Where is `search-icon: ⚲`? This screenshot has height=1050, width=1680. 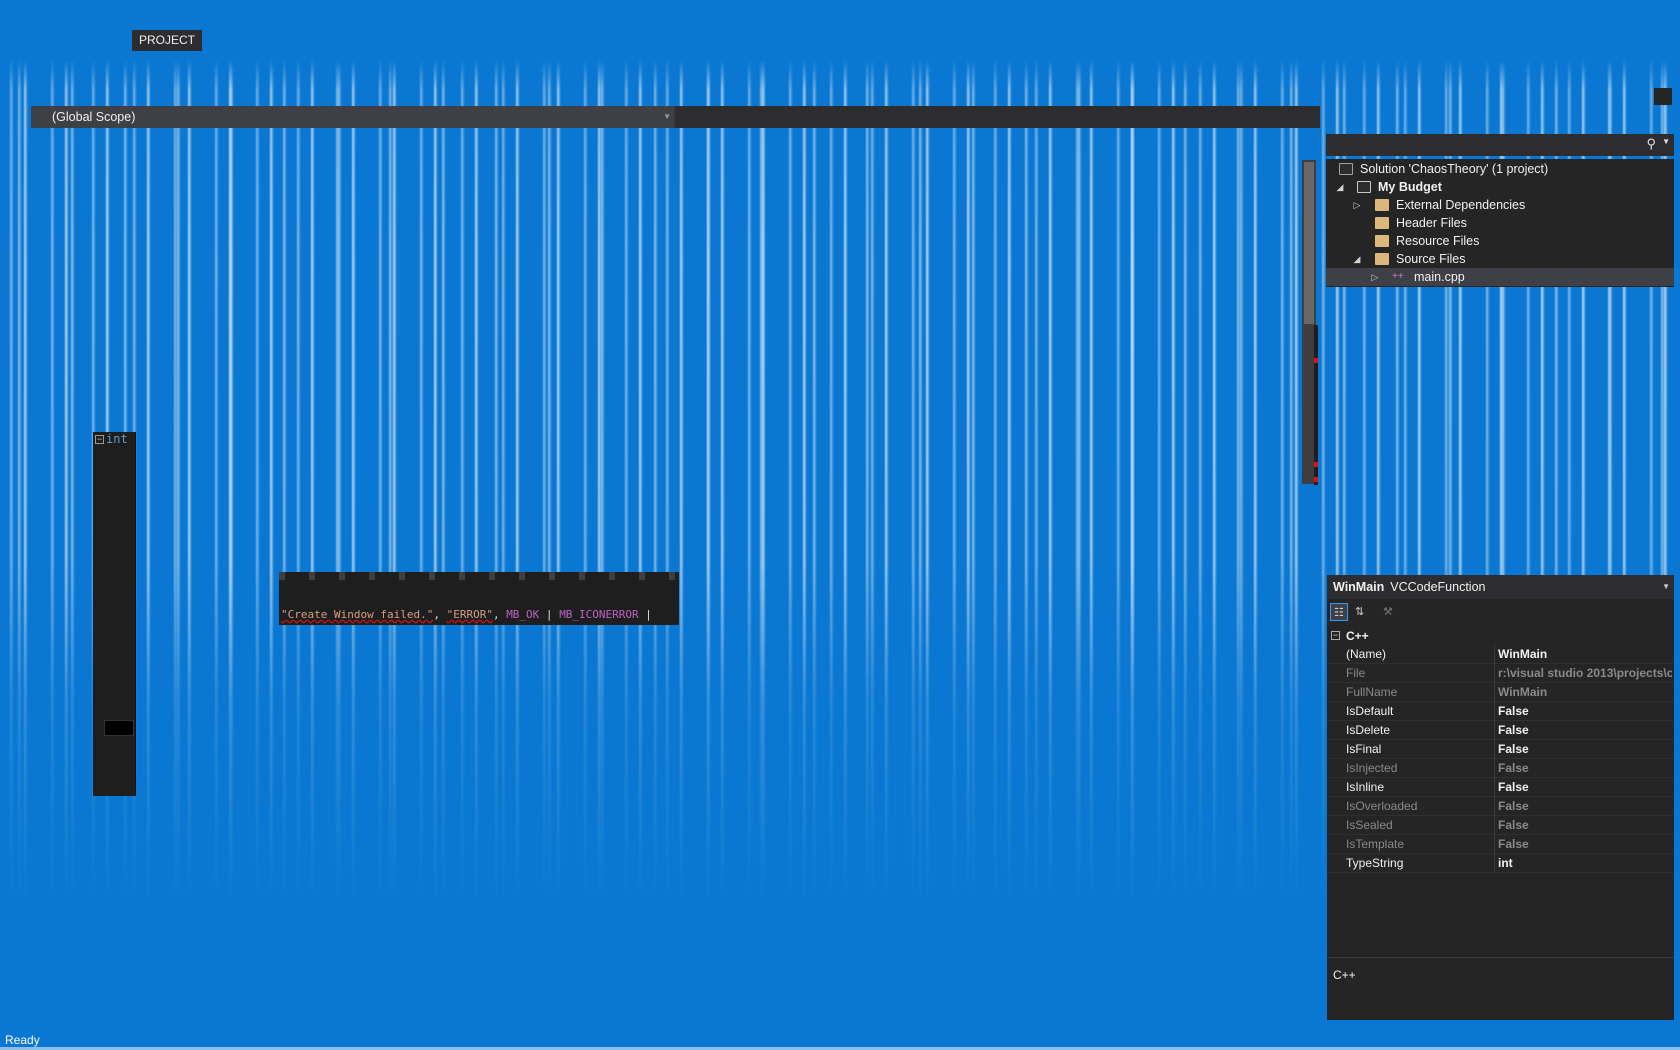 search-icon: ⚲ is located at coordinates (1651, 144).